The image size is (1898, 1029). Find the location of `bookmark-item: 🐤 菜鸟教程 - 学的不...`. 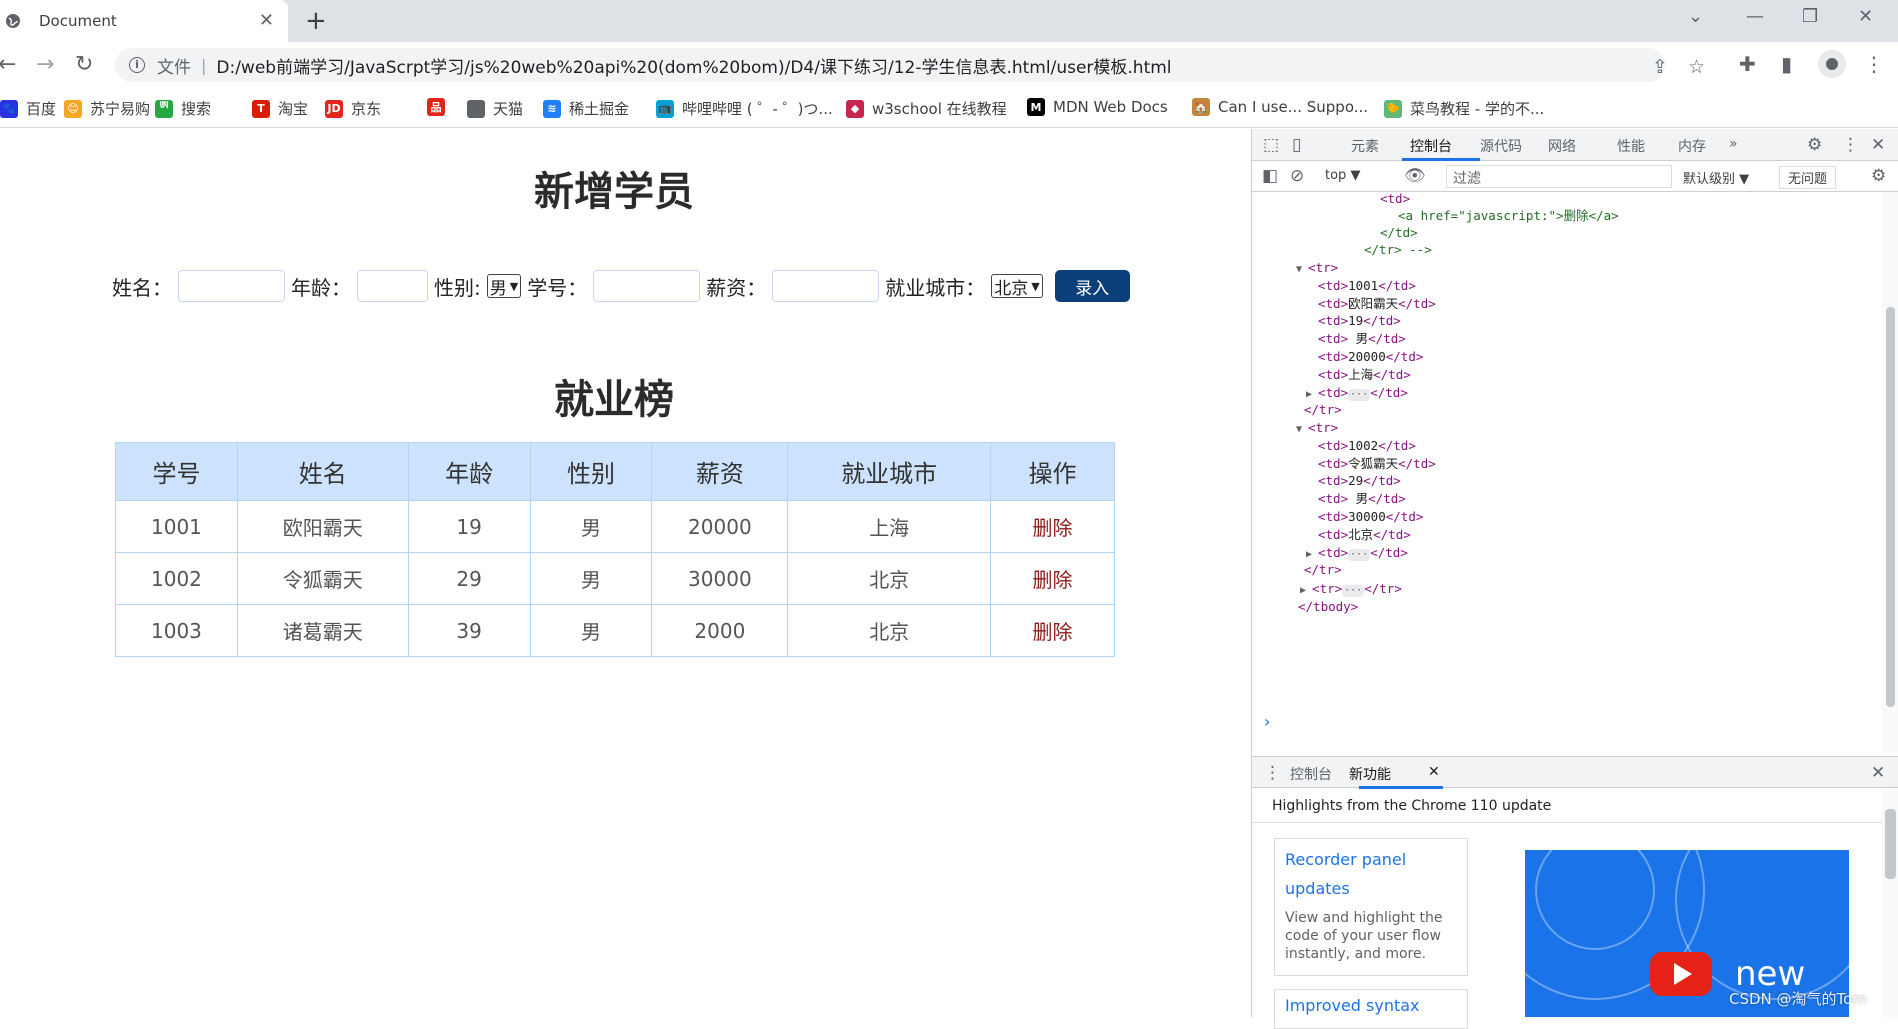

bookmark-item: 🐤 菜鸟教程 - 学的不... is located at coordinates (1464, 108).